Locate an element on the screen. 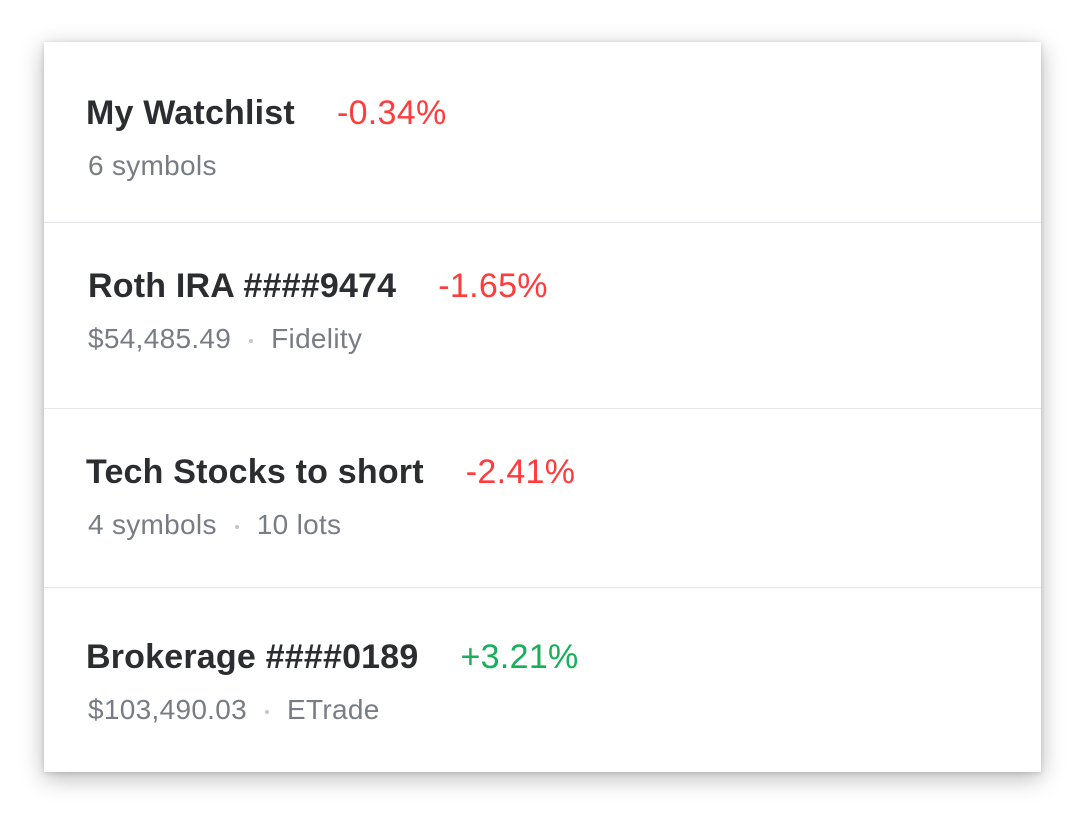 The height and width of the screenshot is (824, 1086). row-percent-change: -1.65% is located at coordinates (493, 286).